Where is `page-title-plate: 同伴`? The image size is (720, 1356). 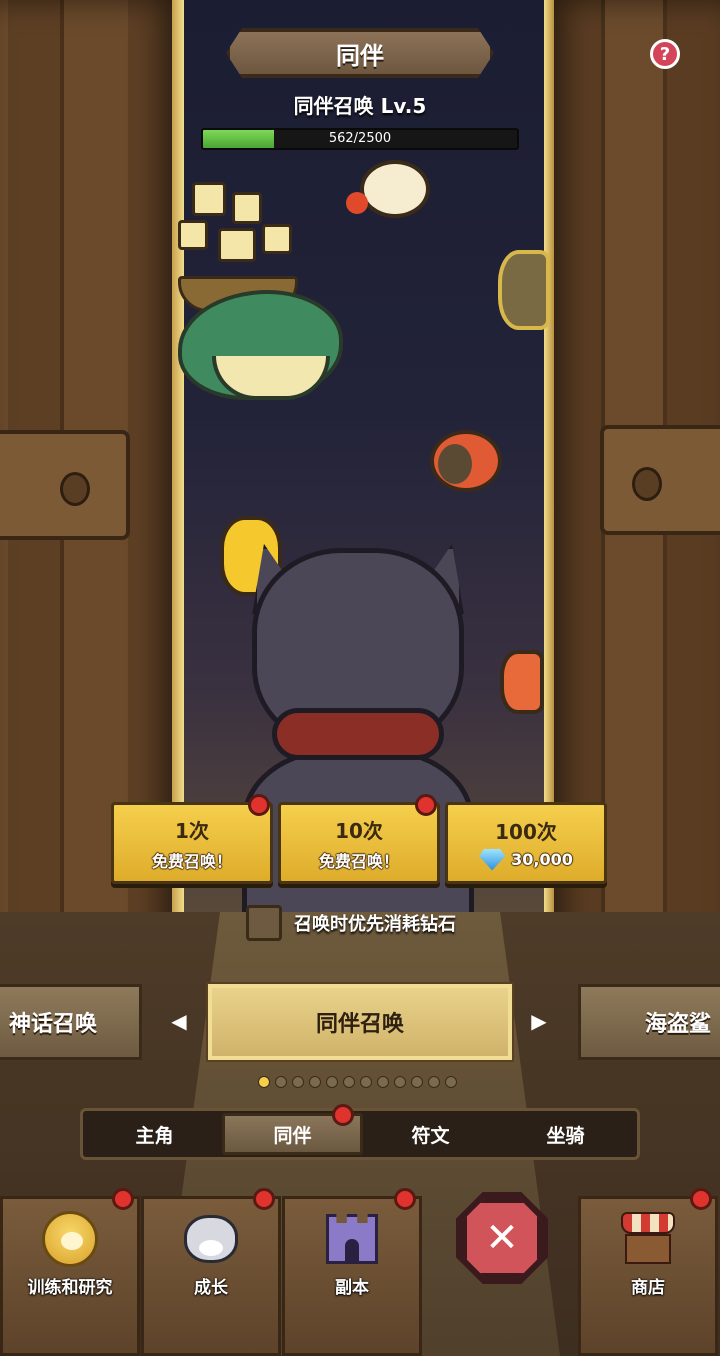
page-title-plate: 同伴 is located at coordinates (360, 53).